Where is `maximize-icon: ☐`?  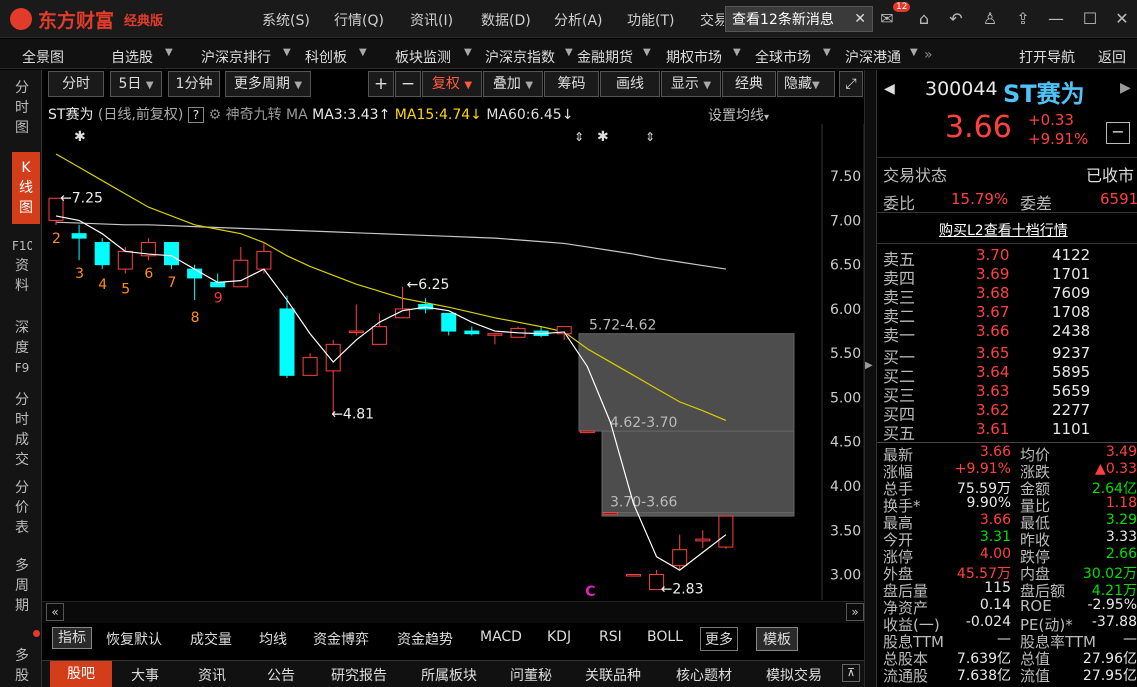
maximize-icon: ☐ is located at coordinates (1090, 19).